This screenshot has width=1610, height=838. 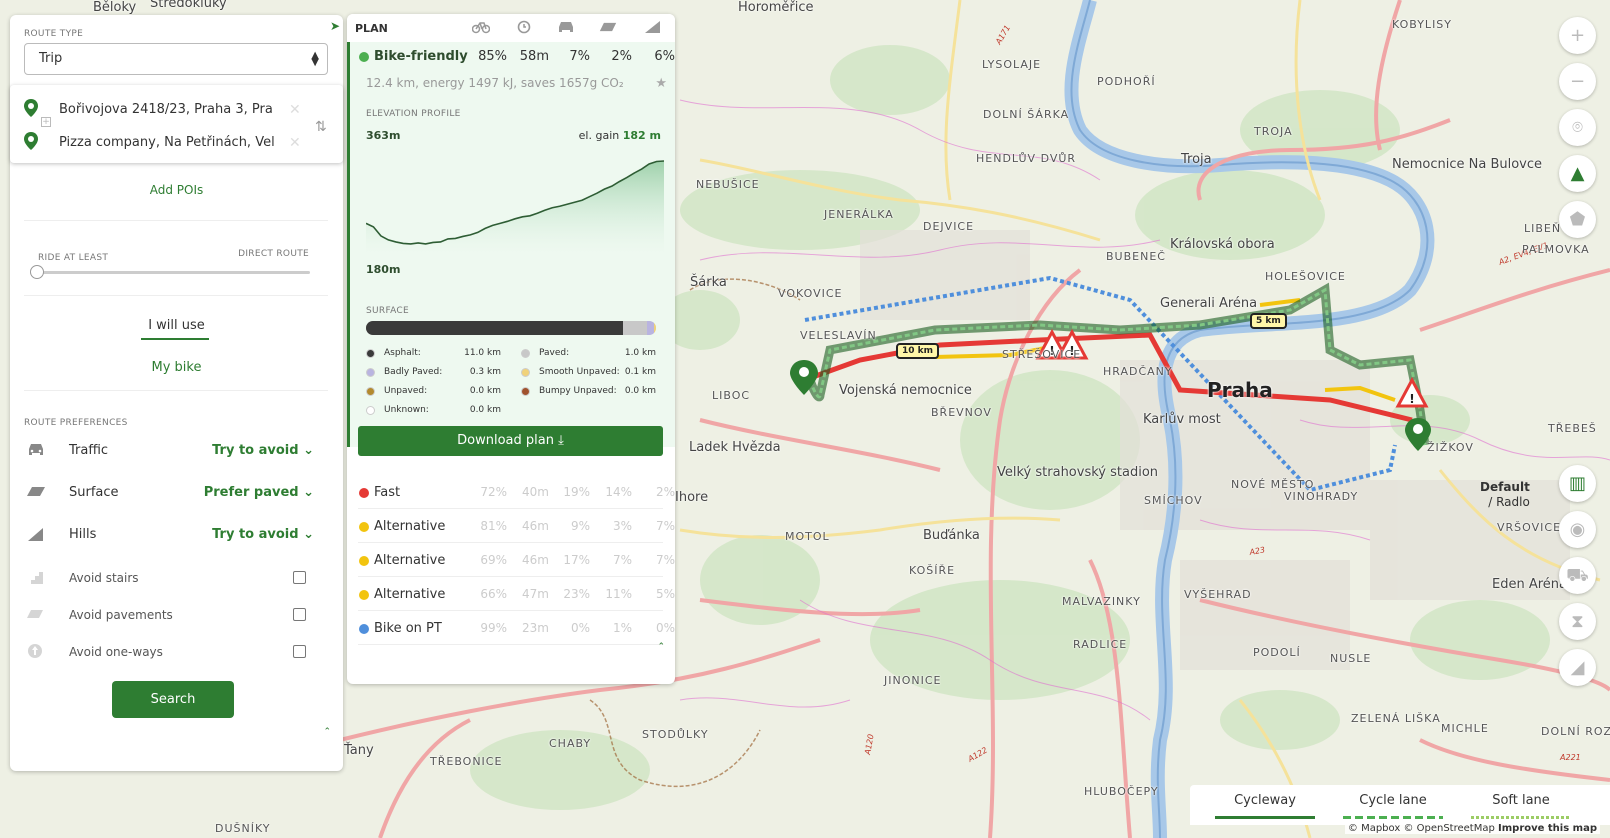 I want to click on map-place-label: Vojenská nemocnice, so click(x=905, y=390).